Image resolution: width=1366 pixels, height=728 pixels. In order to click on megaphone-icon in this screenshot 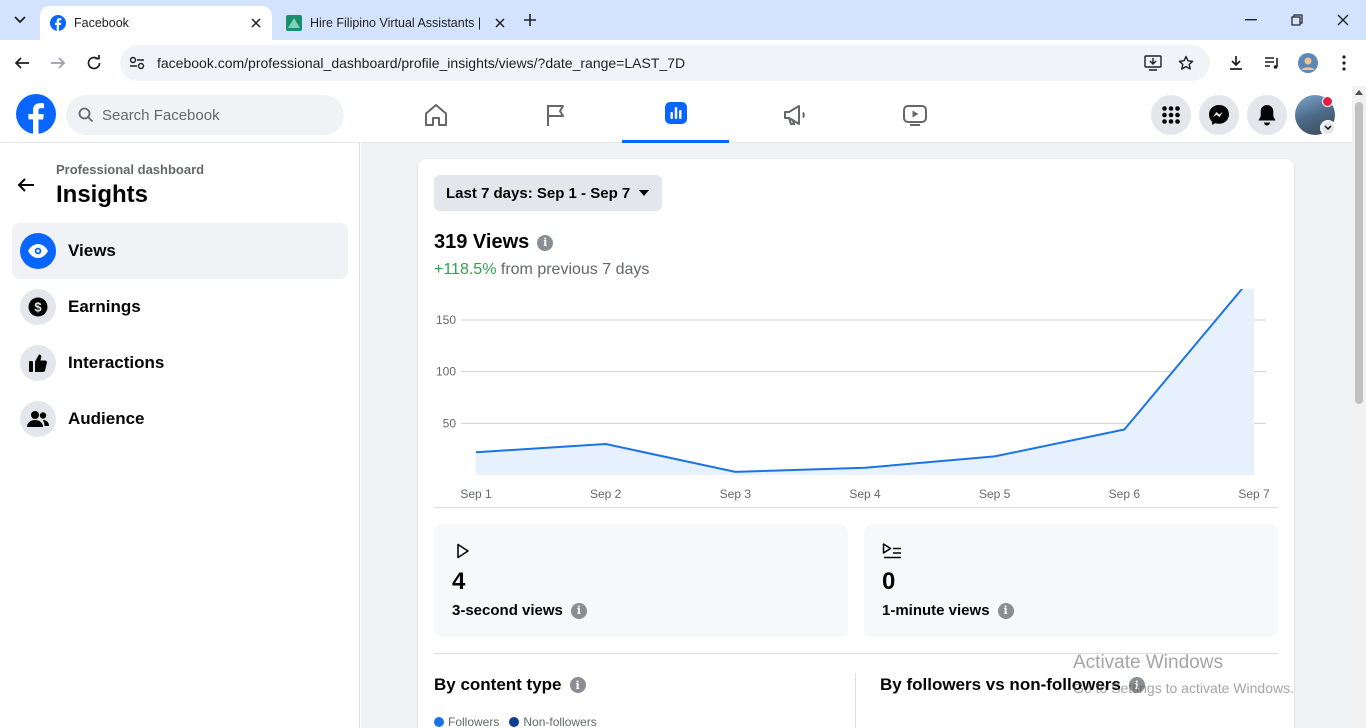, I will do `click(794, 114)`.